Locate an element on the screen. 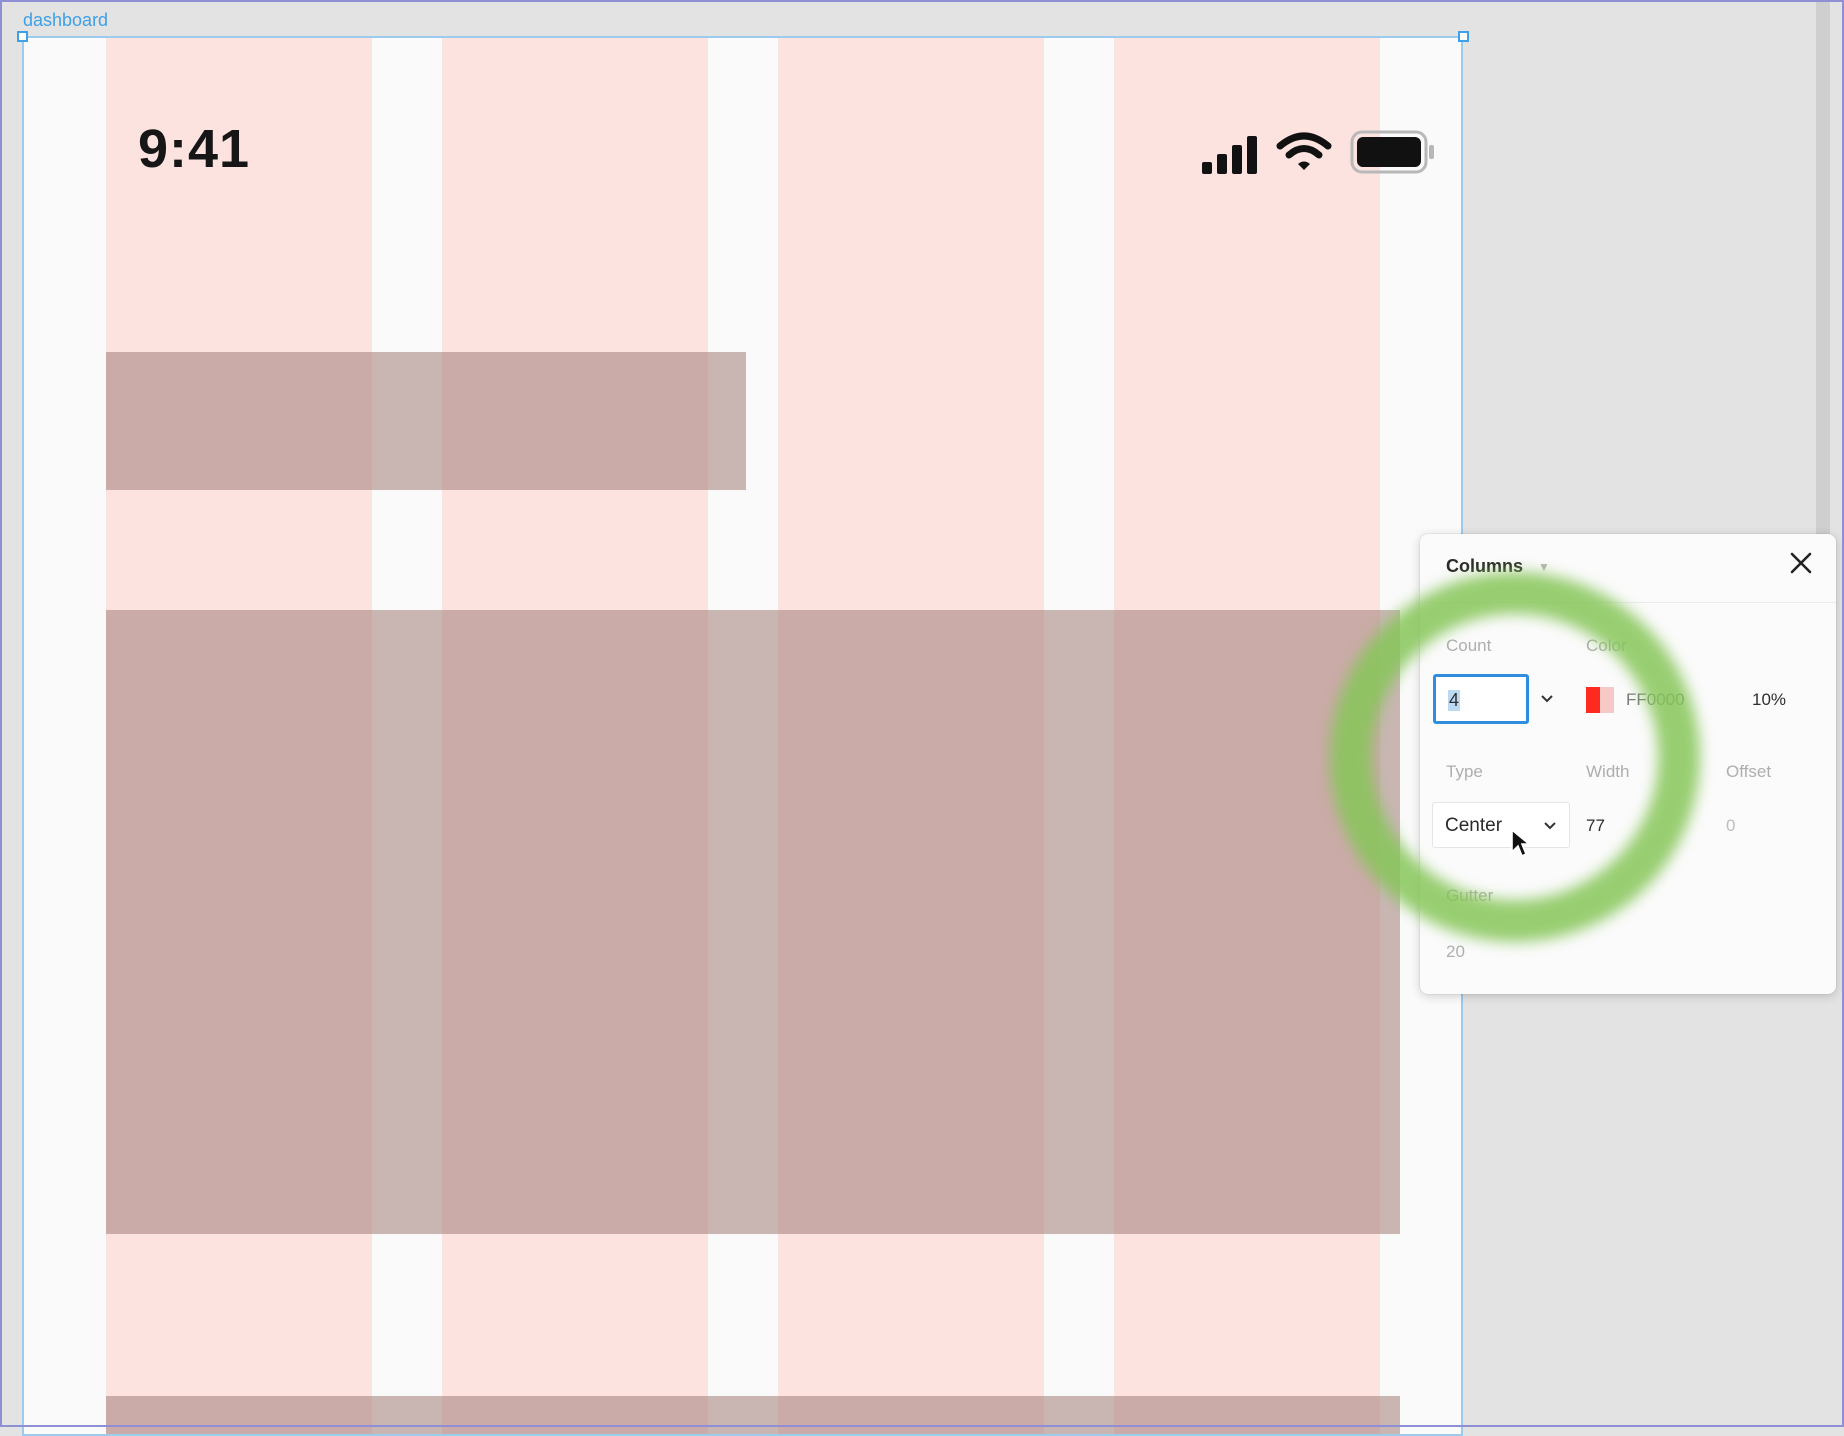  type-label: Type is located at coordinates (1464, 771).